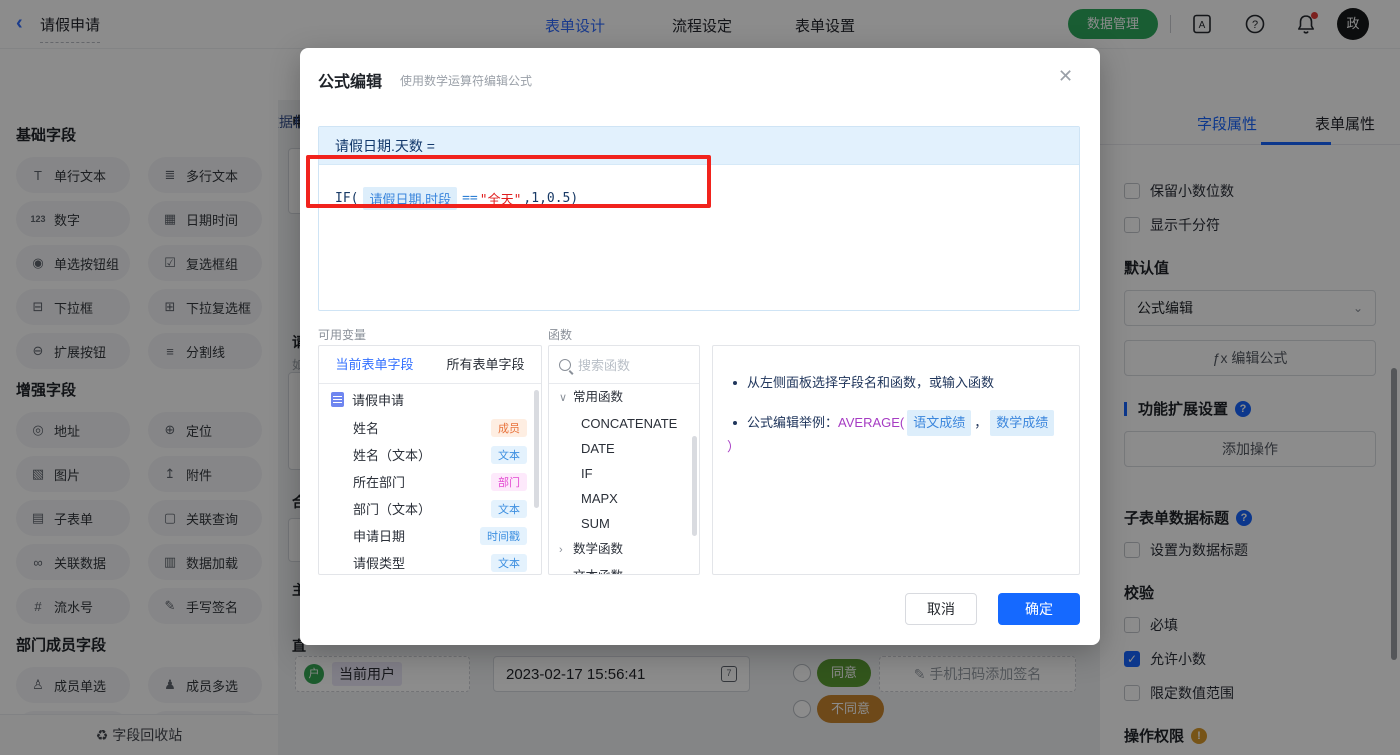 The width and height of the screenshot is (1400, 755). What do you see at coordinates (604, 365) in the screenshot?
I see `search-placeholder: 搜索函数` at bounding box center [604, 365].